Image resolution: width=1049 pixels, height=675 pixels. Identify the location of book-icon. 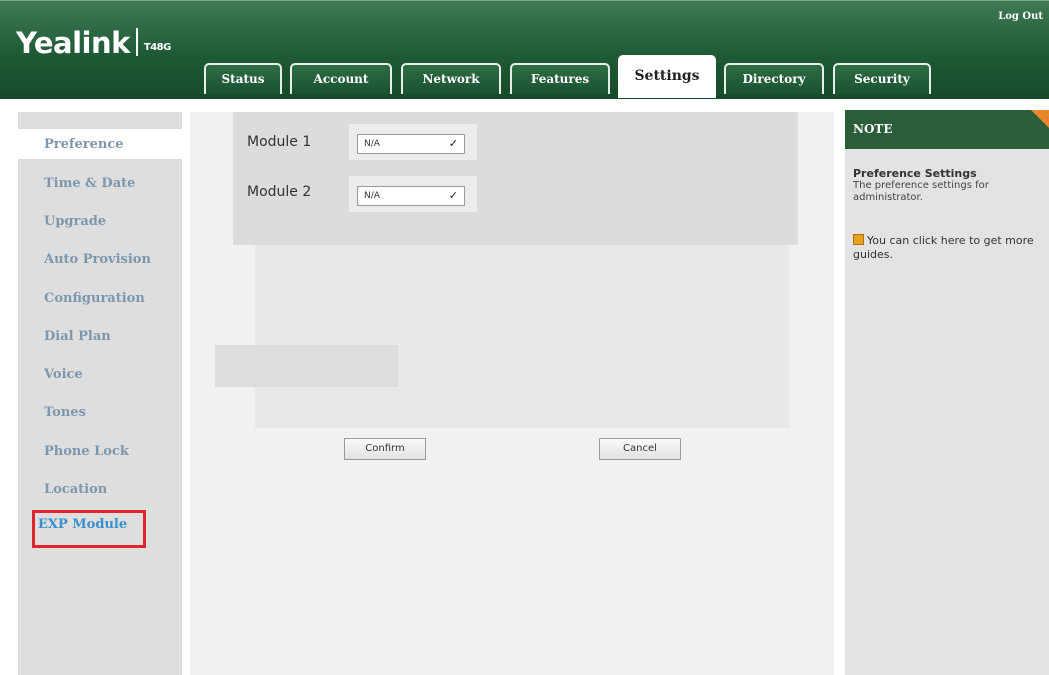
(858, 239).